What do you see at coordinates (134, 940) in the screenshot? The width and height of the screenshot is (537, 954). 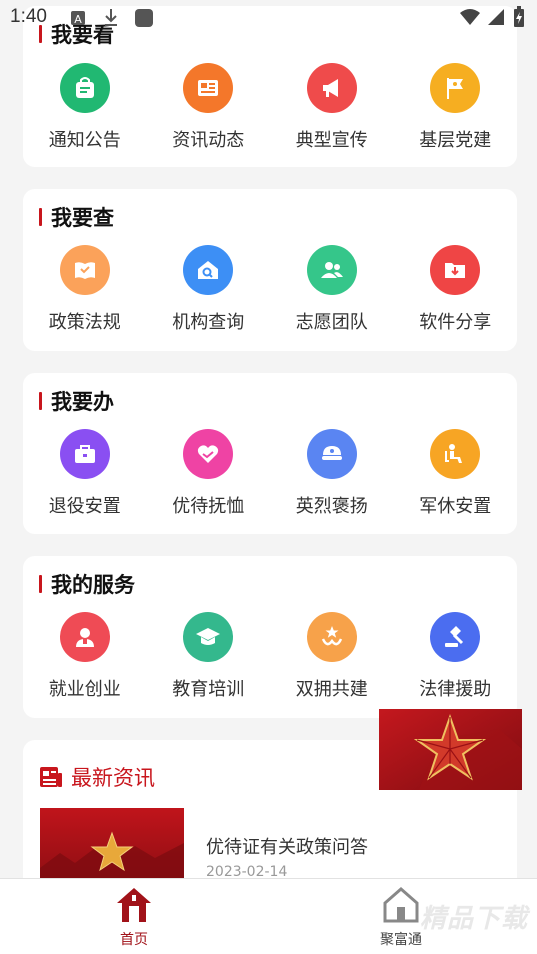 I see `tab-label: 首页` at bounding box center [134, 940].